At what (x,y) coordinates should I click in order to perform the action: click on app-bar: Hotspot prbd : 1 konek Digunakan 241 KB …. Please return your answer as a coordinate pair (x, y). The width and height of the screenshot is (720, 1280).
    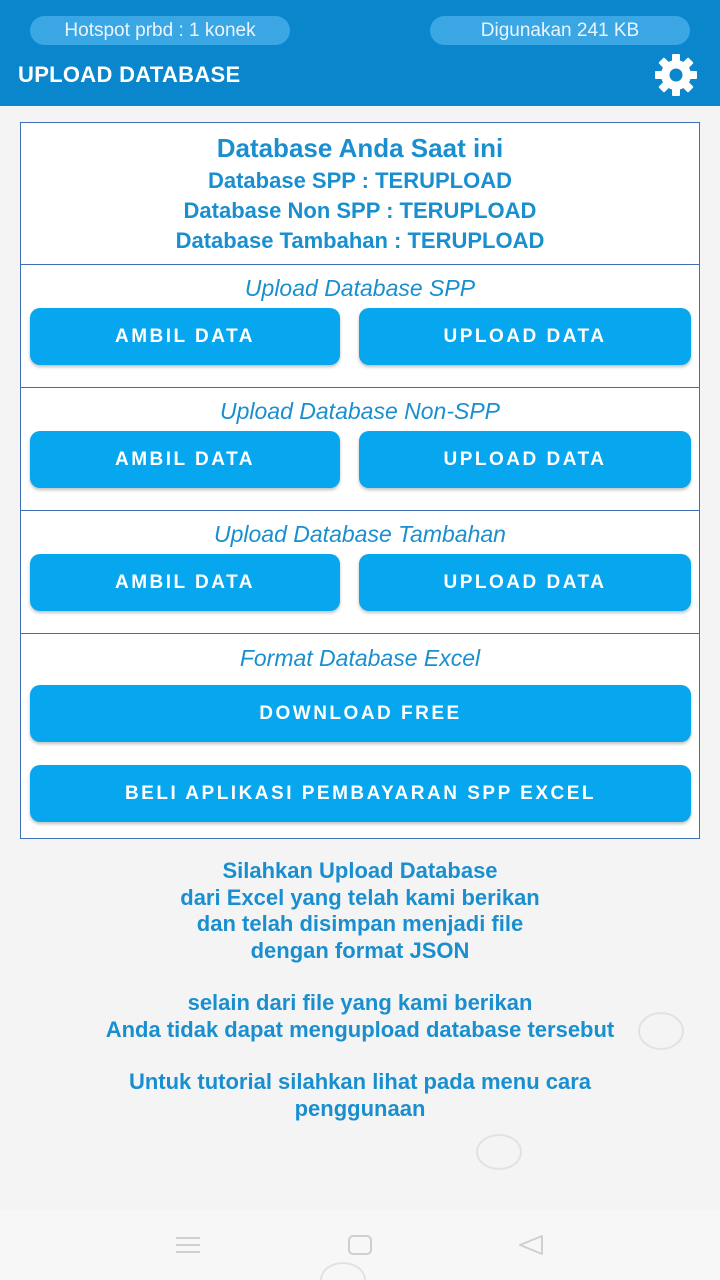
    Looking at the image, I should click on (360, 53).